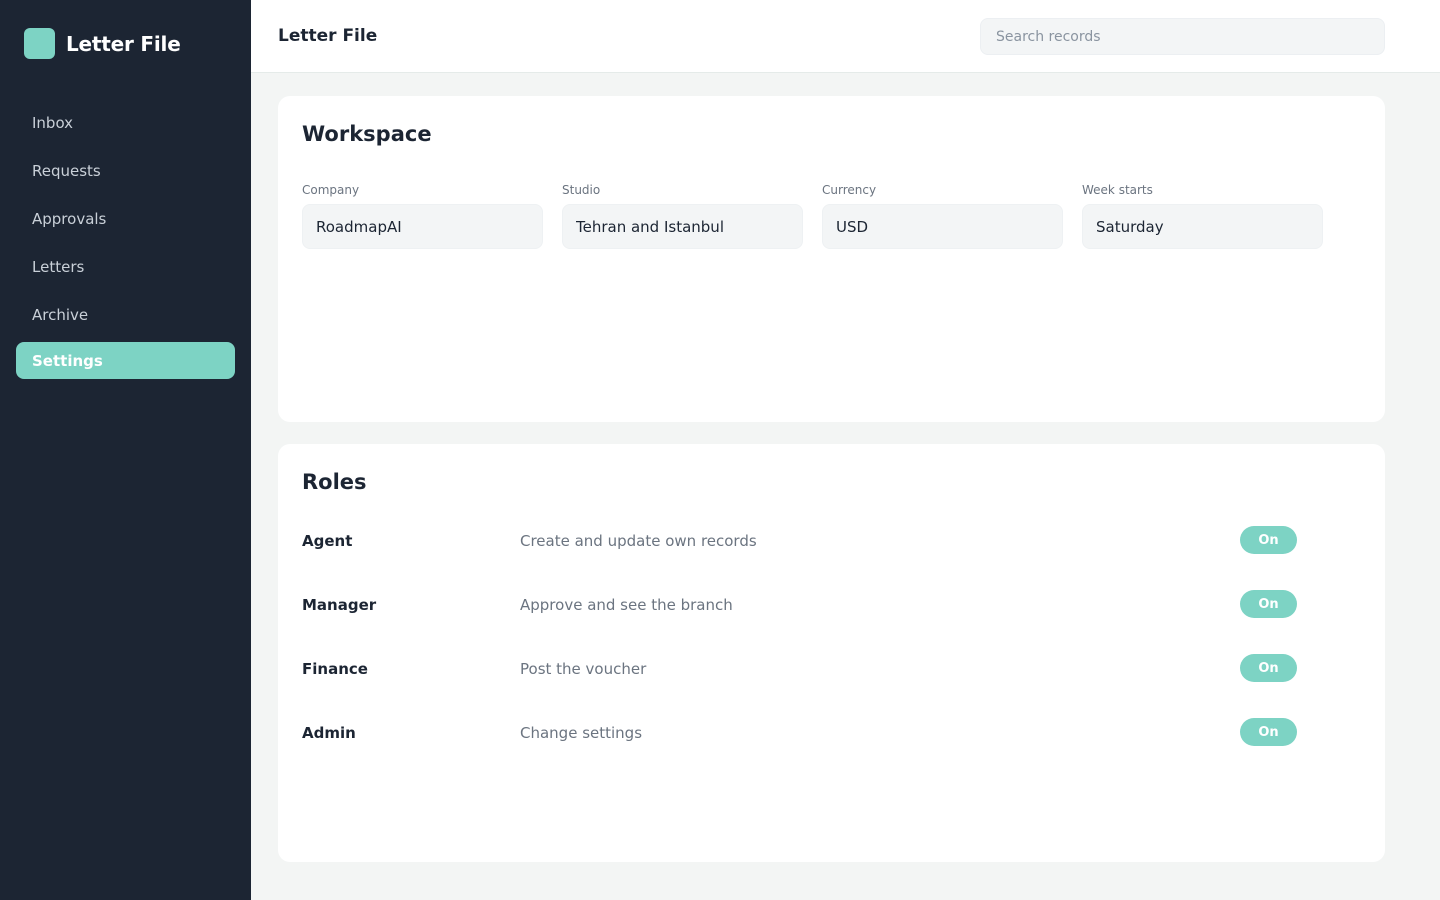 The image size is (1440, 900). I want to click on app-name: Letter File, so click(123, 43).